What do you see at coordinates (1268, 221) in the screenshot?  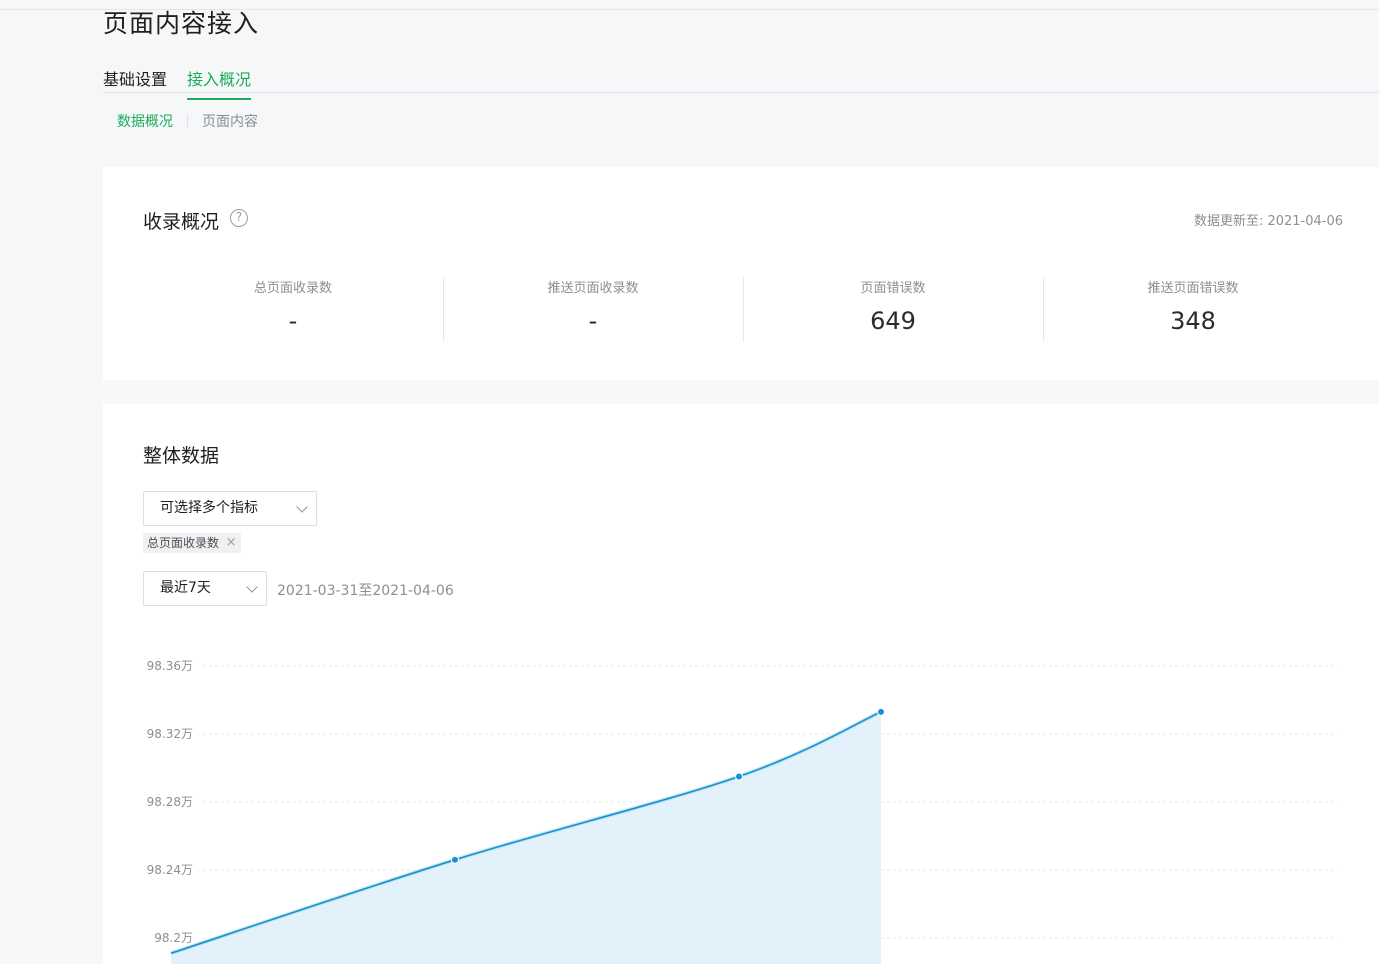 I see `update-time: 数据更新至: 2021-04-06` at bounding box center [1268, 221].